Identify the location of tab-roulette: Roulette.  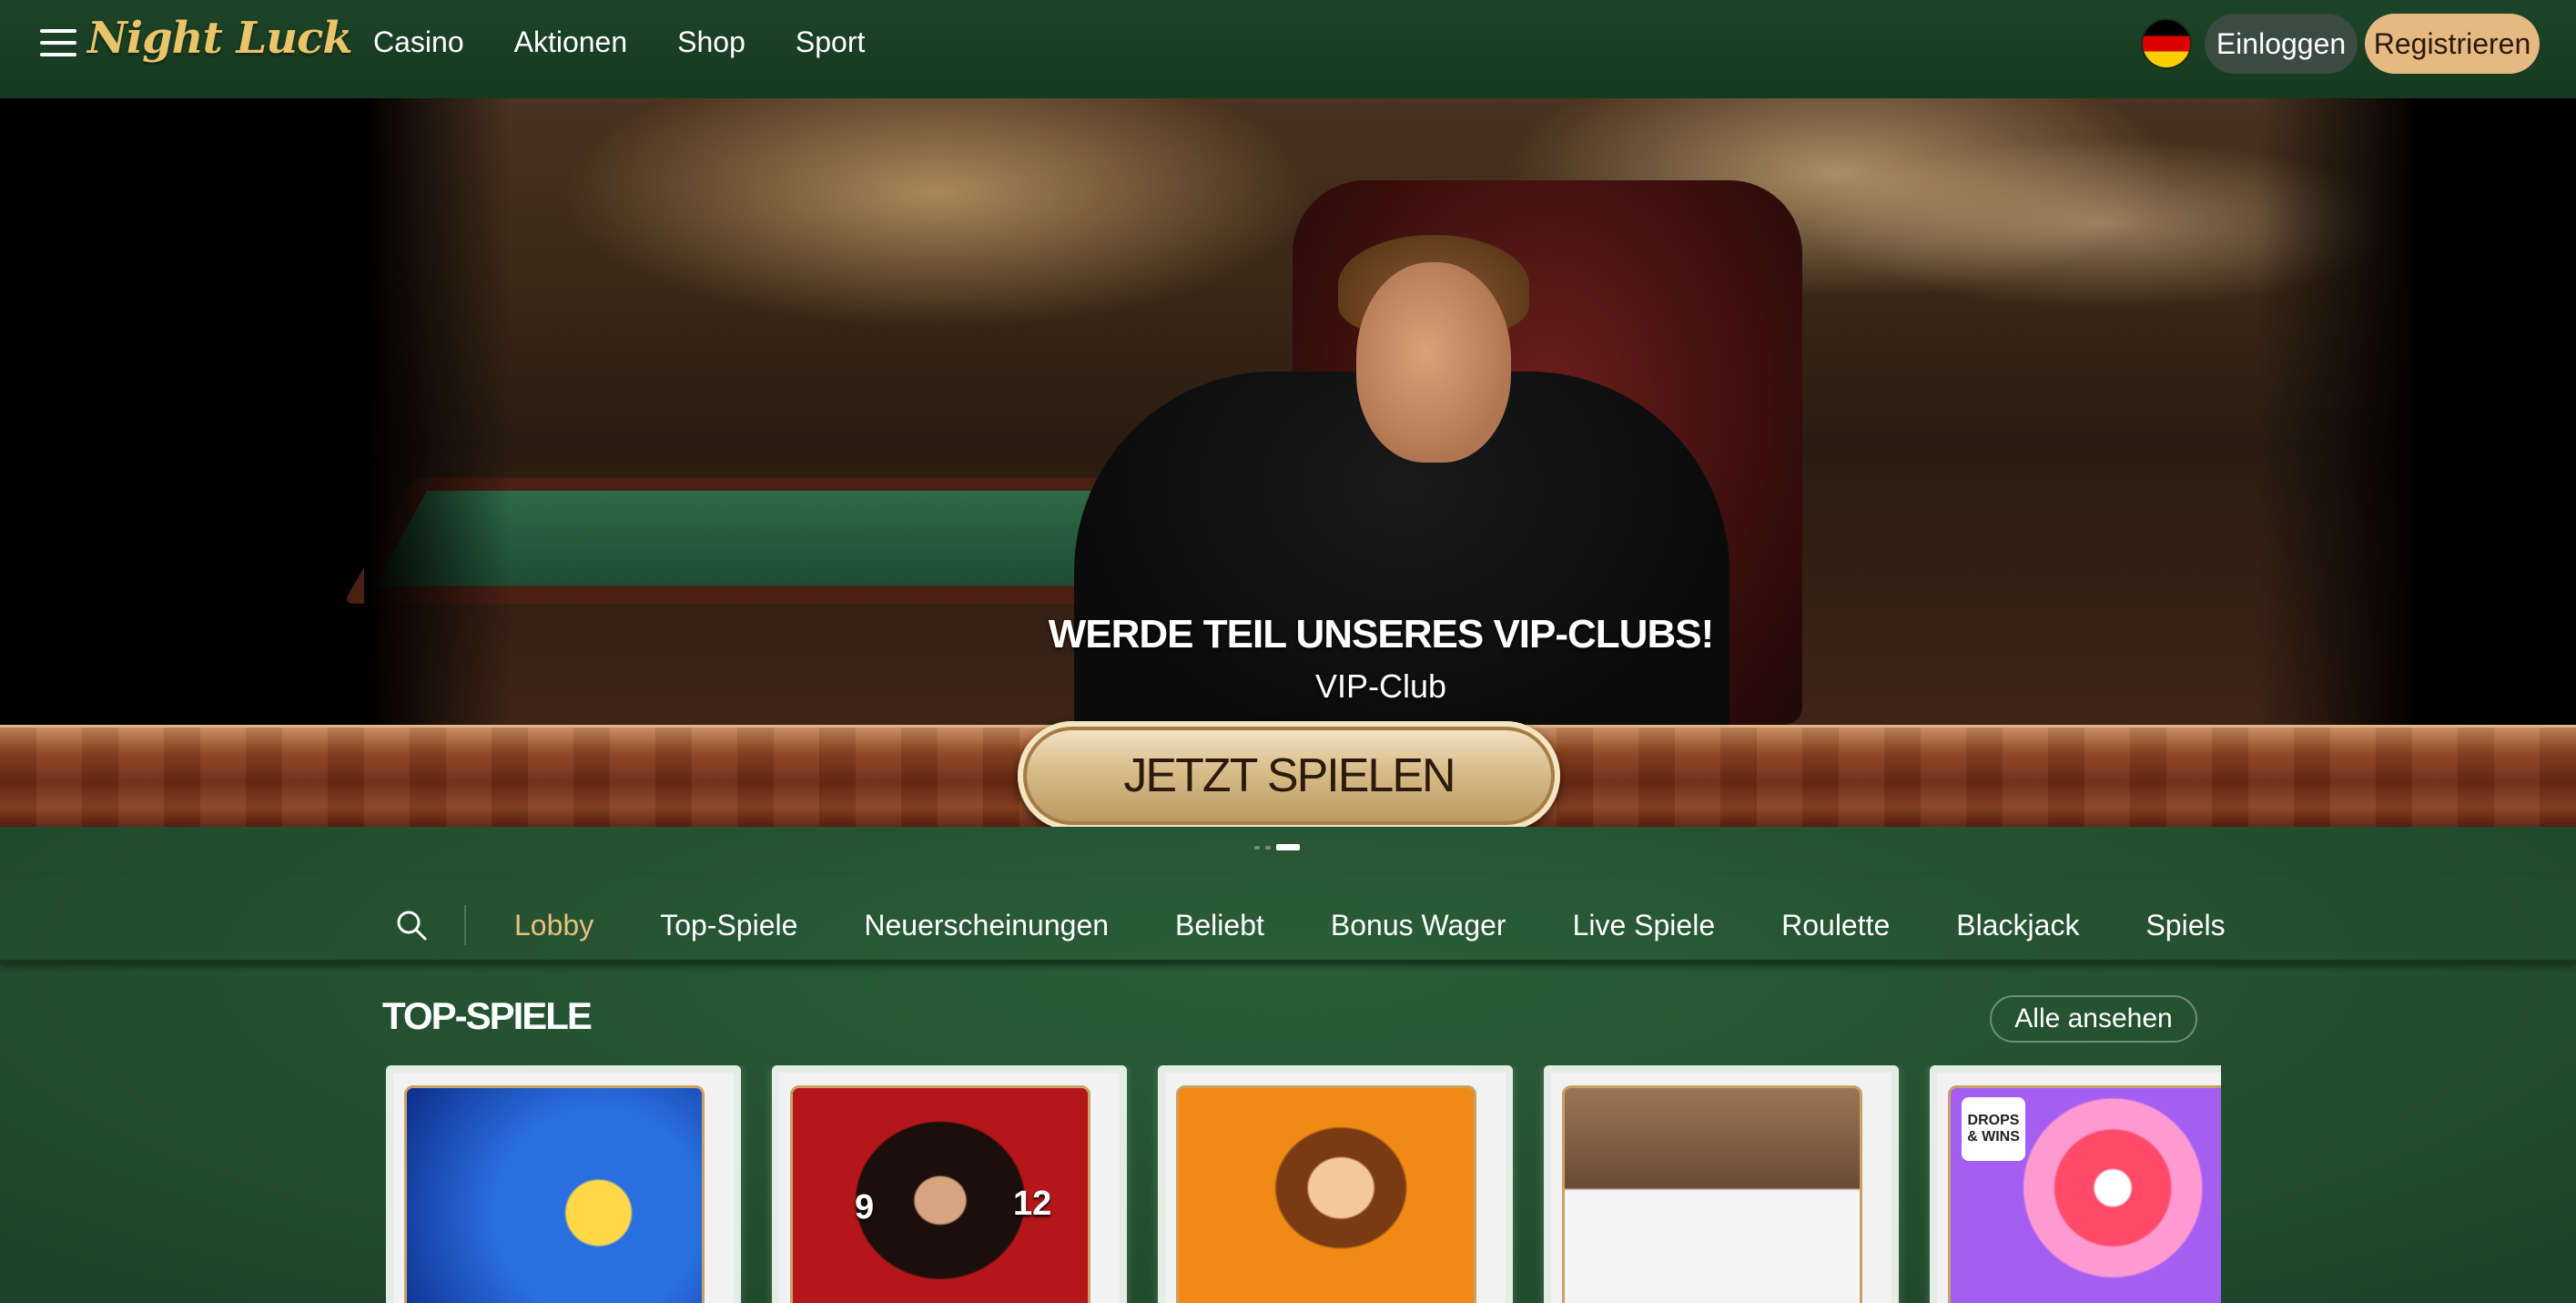
(1835, 927).